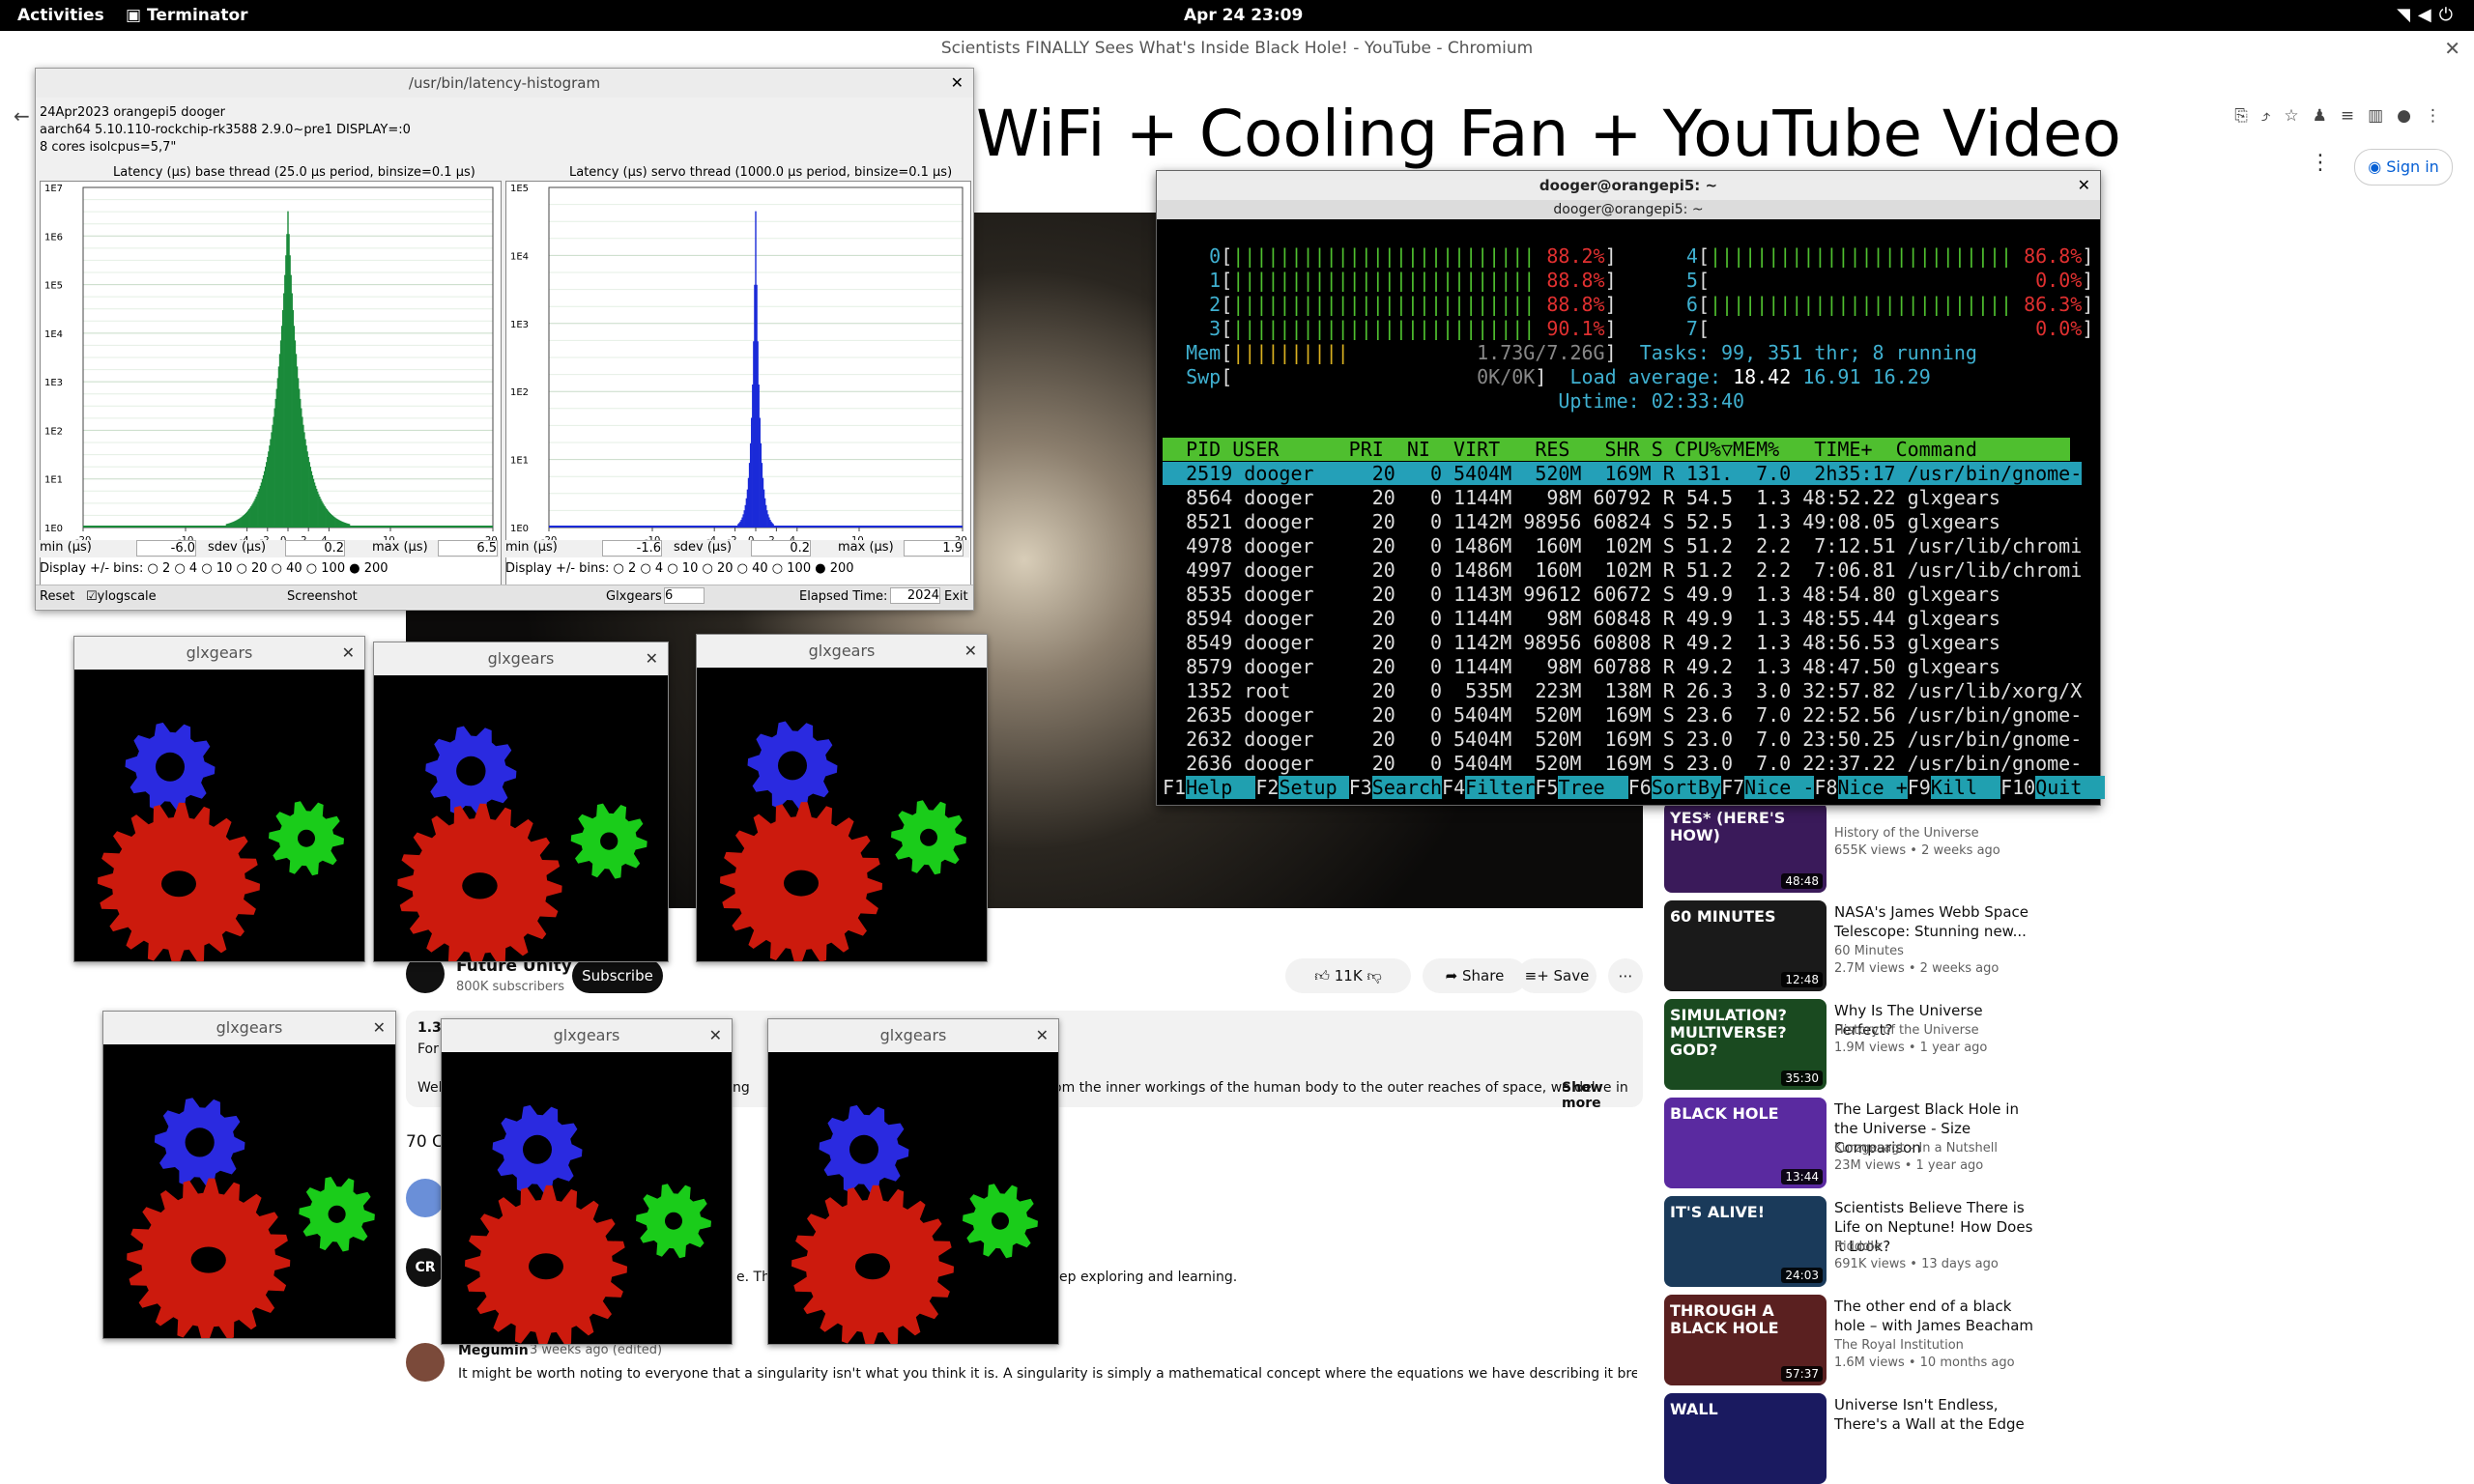  What do you see at coordinates (1746, 1439) in the screenshot?
I see `rec-thumbnail: WALL` at bounding box center [1746, 1439].